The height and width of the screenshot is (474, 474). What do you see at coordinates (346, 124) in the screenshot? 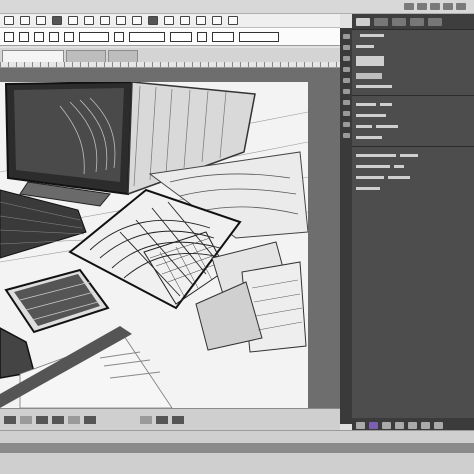
I see `navigator-icon` at bounding box center [346, 124].